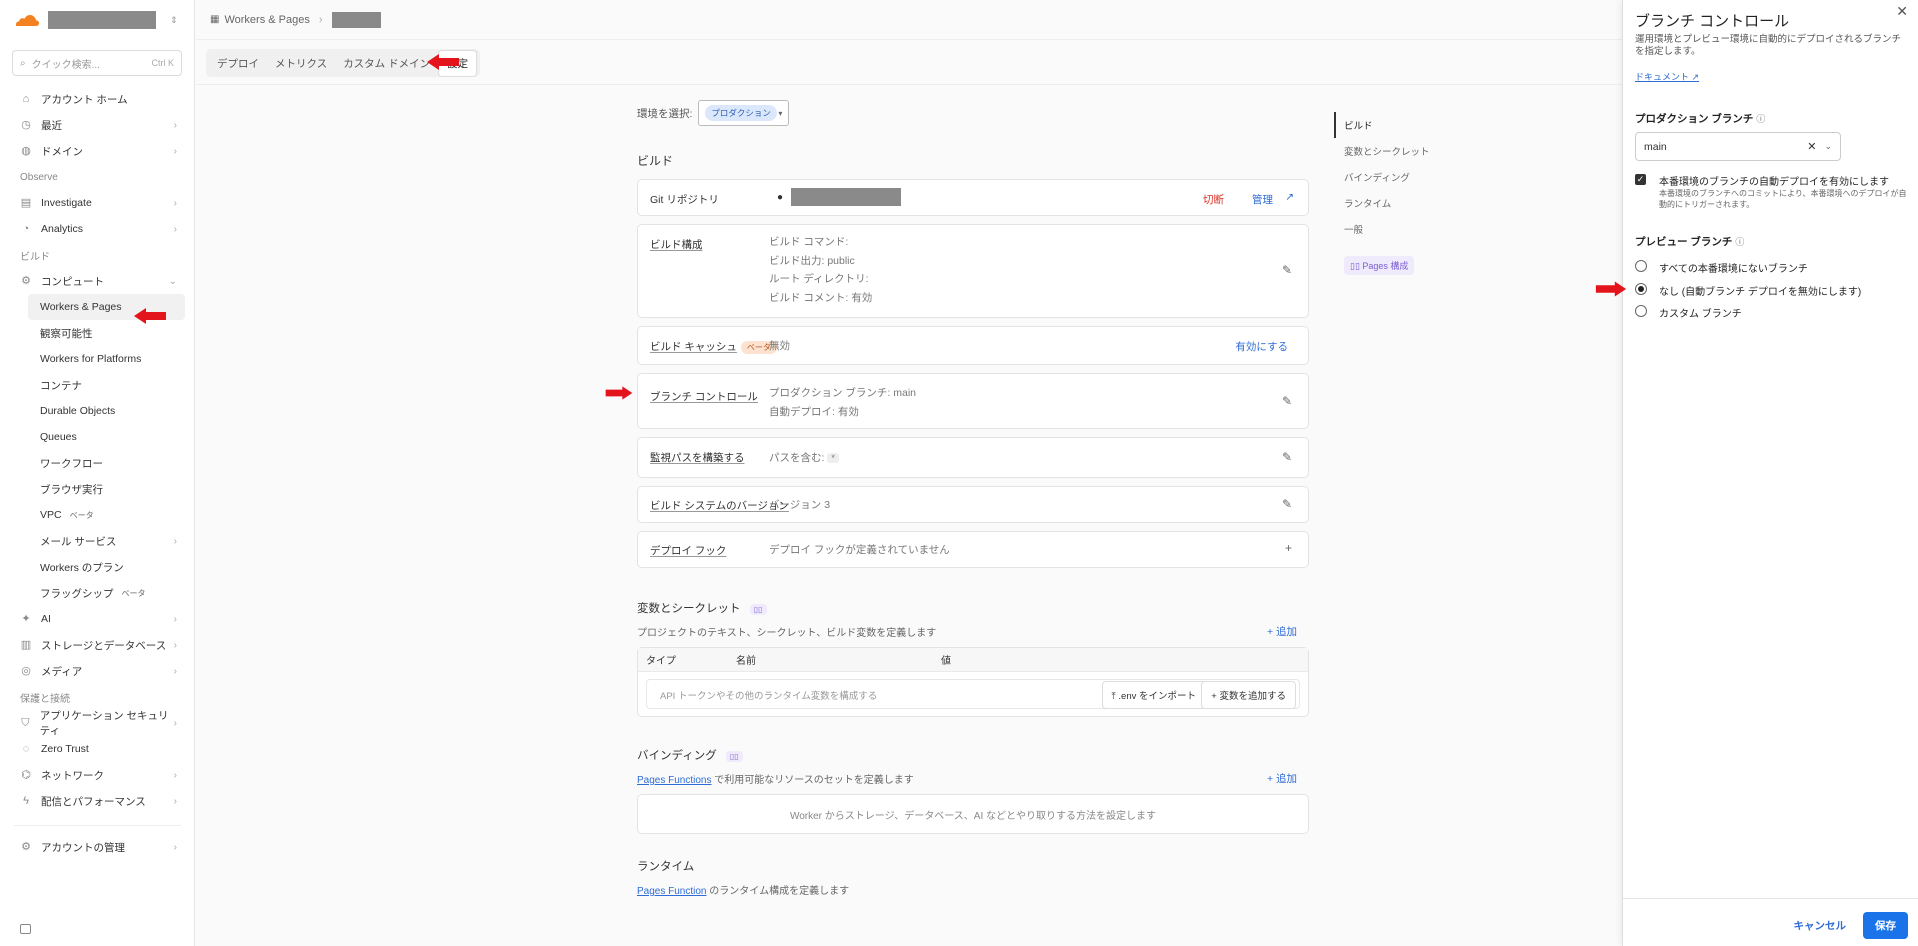  I want to click on panel-desc: 運用環境とプレビュー環境に自動的にデプロイされるブランチを指定します。, so click(1768, 45).